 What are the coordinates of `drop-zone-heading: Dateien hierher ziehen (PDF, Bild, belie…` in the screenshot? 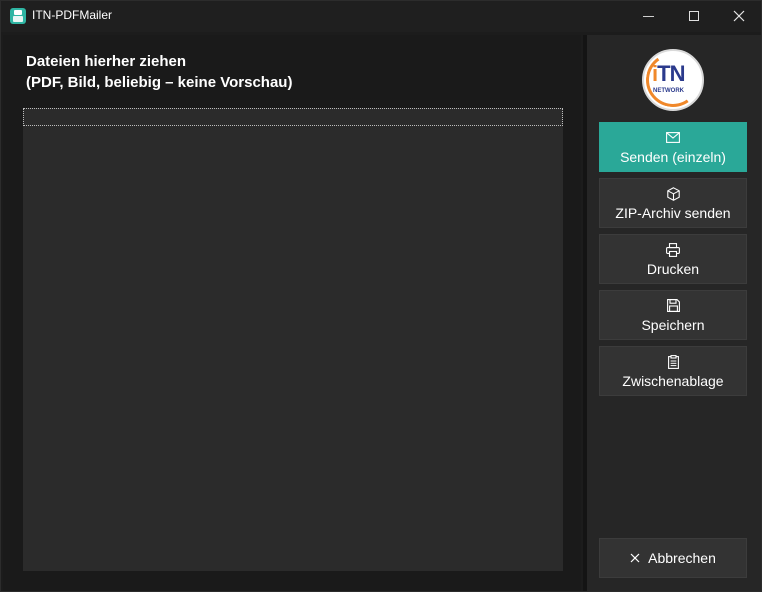 It's located at (159, 72).